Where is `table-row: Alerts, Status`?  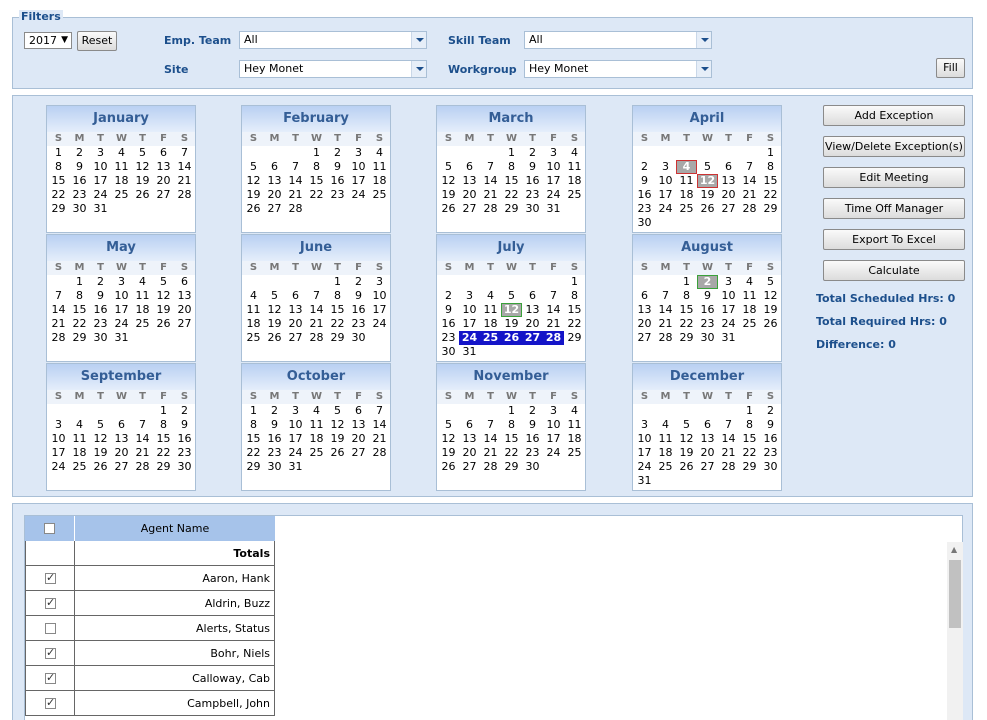
table-row: Alerts, Status is located at coordinates (150, 628).